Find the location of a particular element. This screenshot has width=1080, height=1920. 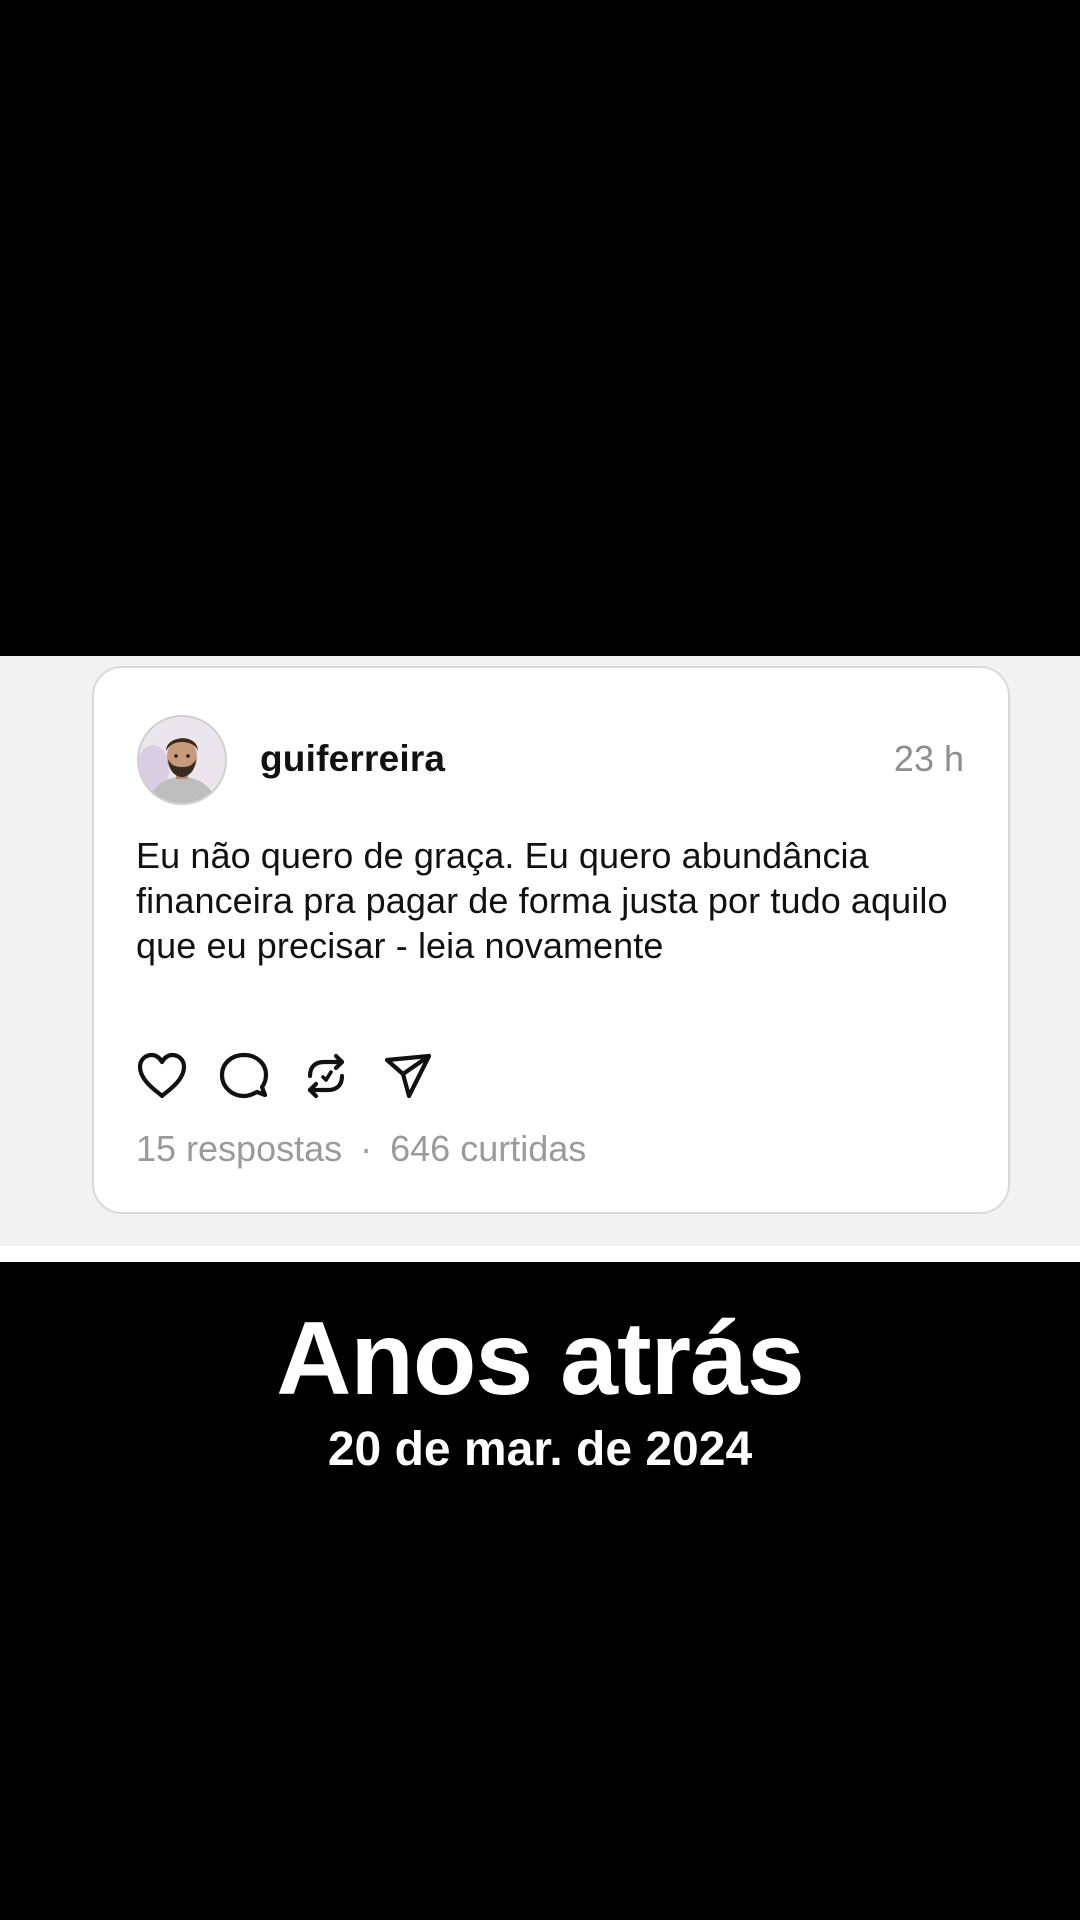

avatar is located at coordinates (182, 760).